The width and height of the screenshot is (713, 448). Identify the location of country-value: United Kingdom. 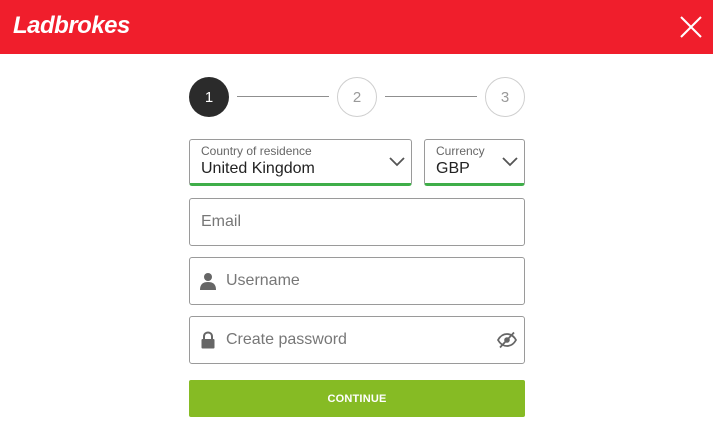
(258, 168).